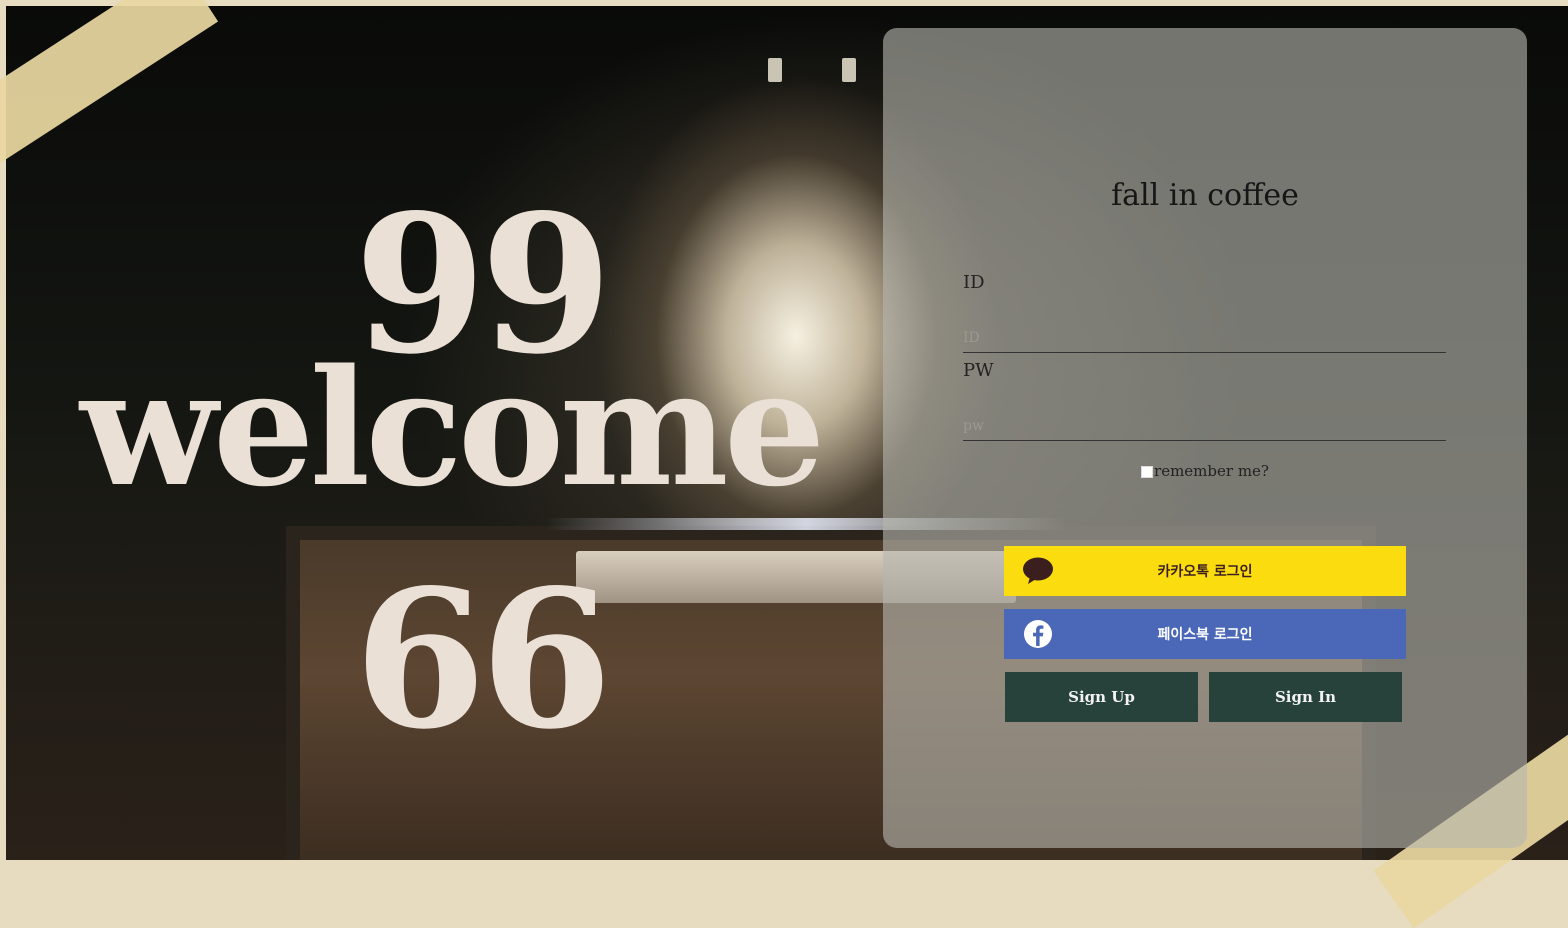  What do you see at coordinates (1101, 697) in the screenshot?
I see `sign-up-button: Sign Up` at bounding box center [1101, 697].